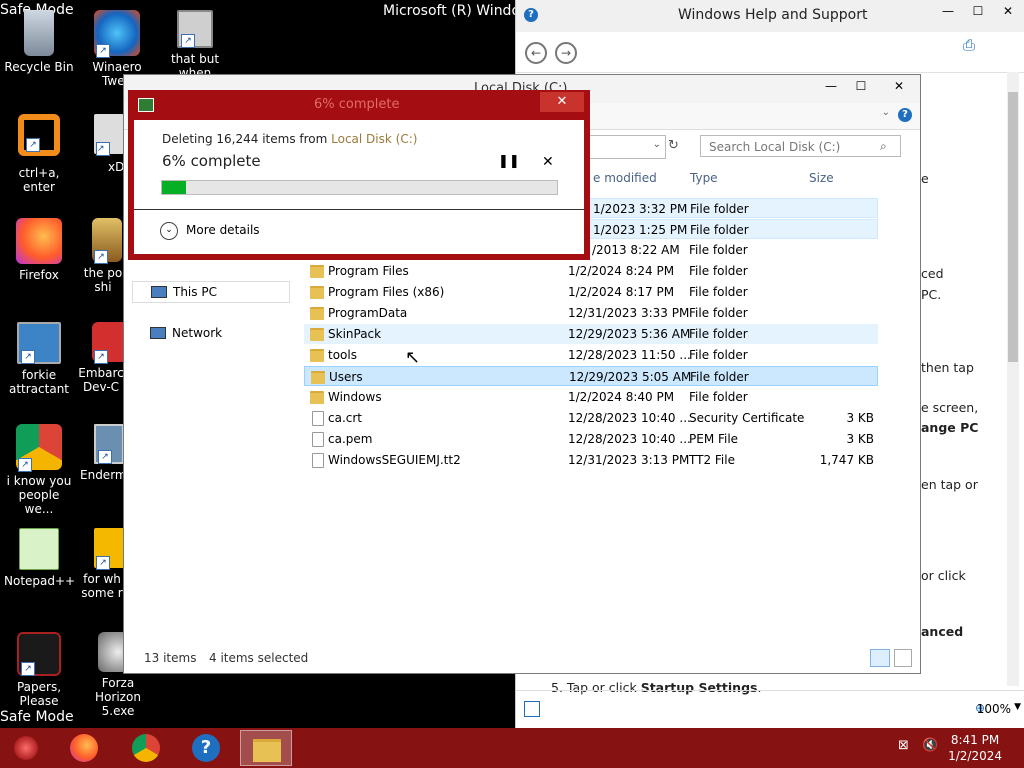  I want to click on desktop-icon-label: Forza Horizon 5.exe, so click(118, 697).